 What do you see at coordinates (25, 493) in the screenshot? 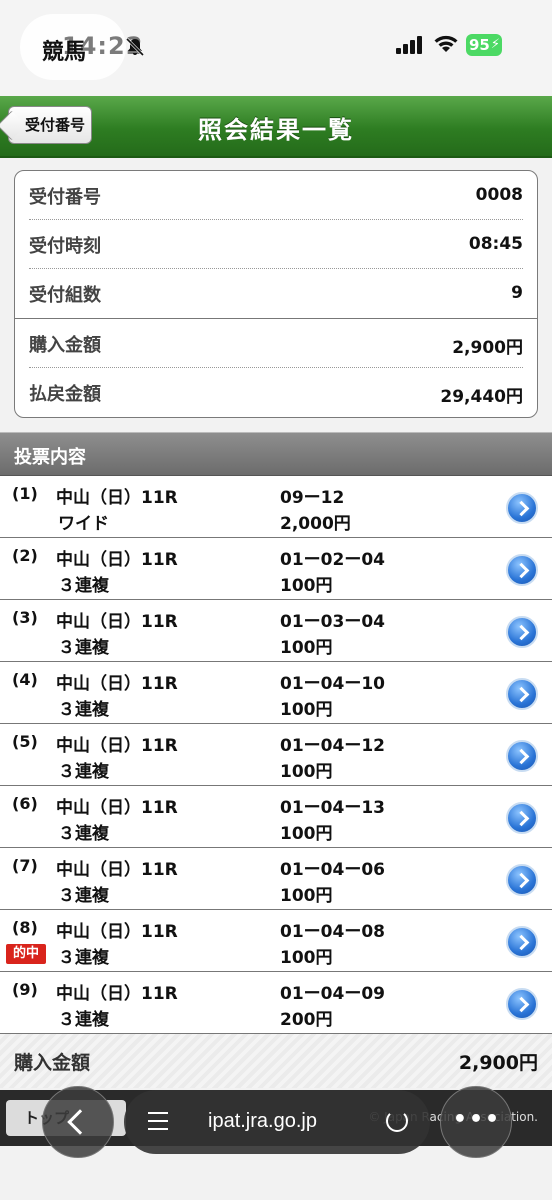
I see `bet-number: (1)` at bounding box center [25, 493].